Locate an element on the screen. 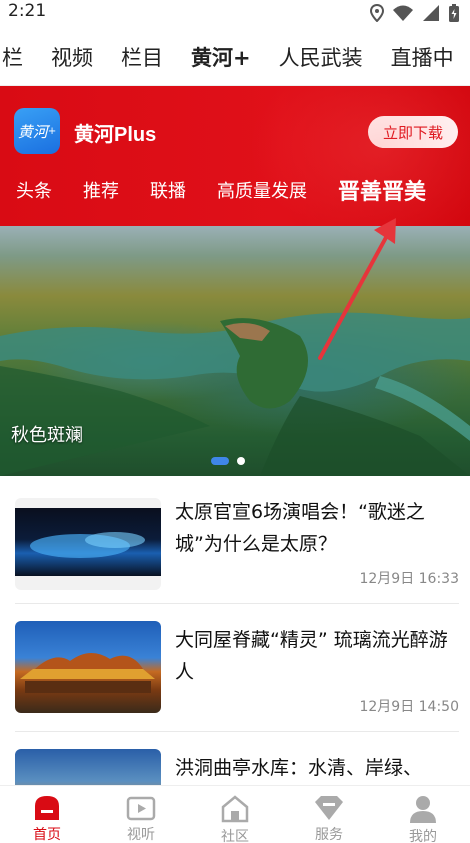  nav-profile: 我的 is located at coordinates (423, 814).